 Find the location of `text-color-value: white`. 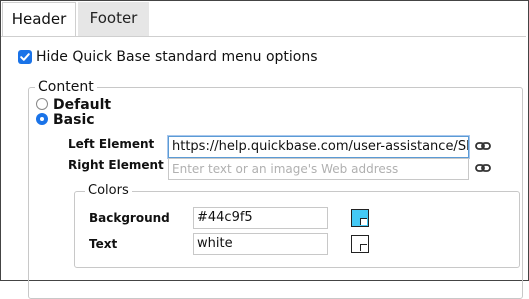

text-color-value: white is located at coordinates (215, 243).